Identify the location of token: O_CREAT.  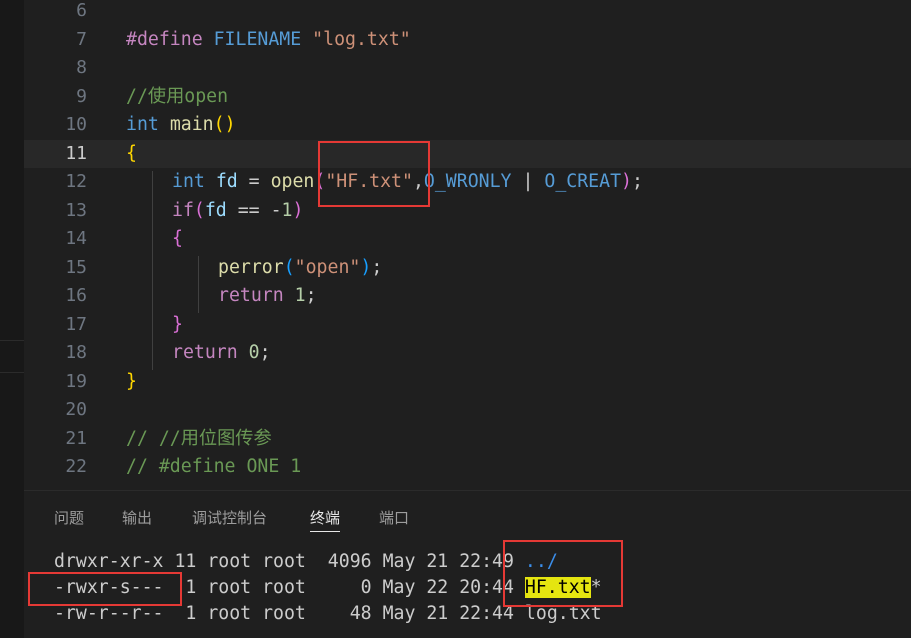
(583, 181).